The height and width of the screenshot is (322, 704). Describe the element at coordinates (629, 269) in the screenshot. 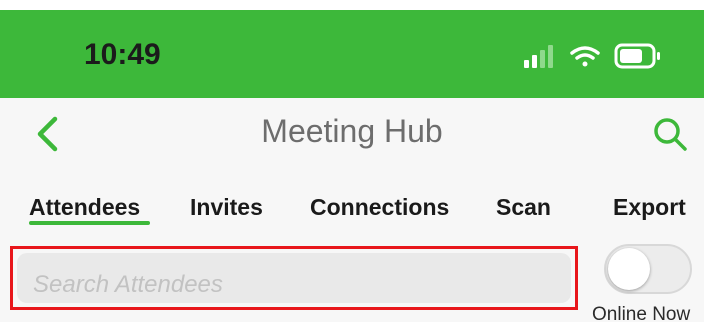

I see `toggle-knob` at that location.